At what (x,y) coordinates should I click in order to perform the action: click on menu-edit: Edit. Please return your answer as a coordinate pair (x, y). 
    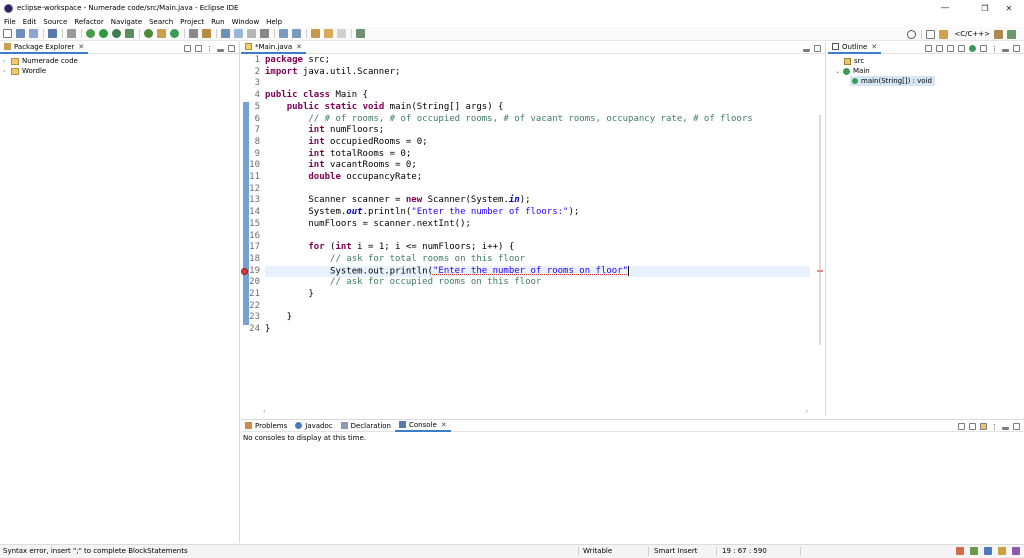
    Looking at the image, I should click on (30, 22).